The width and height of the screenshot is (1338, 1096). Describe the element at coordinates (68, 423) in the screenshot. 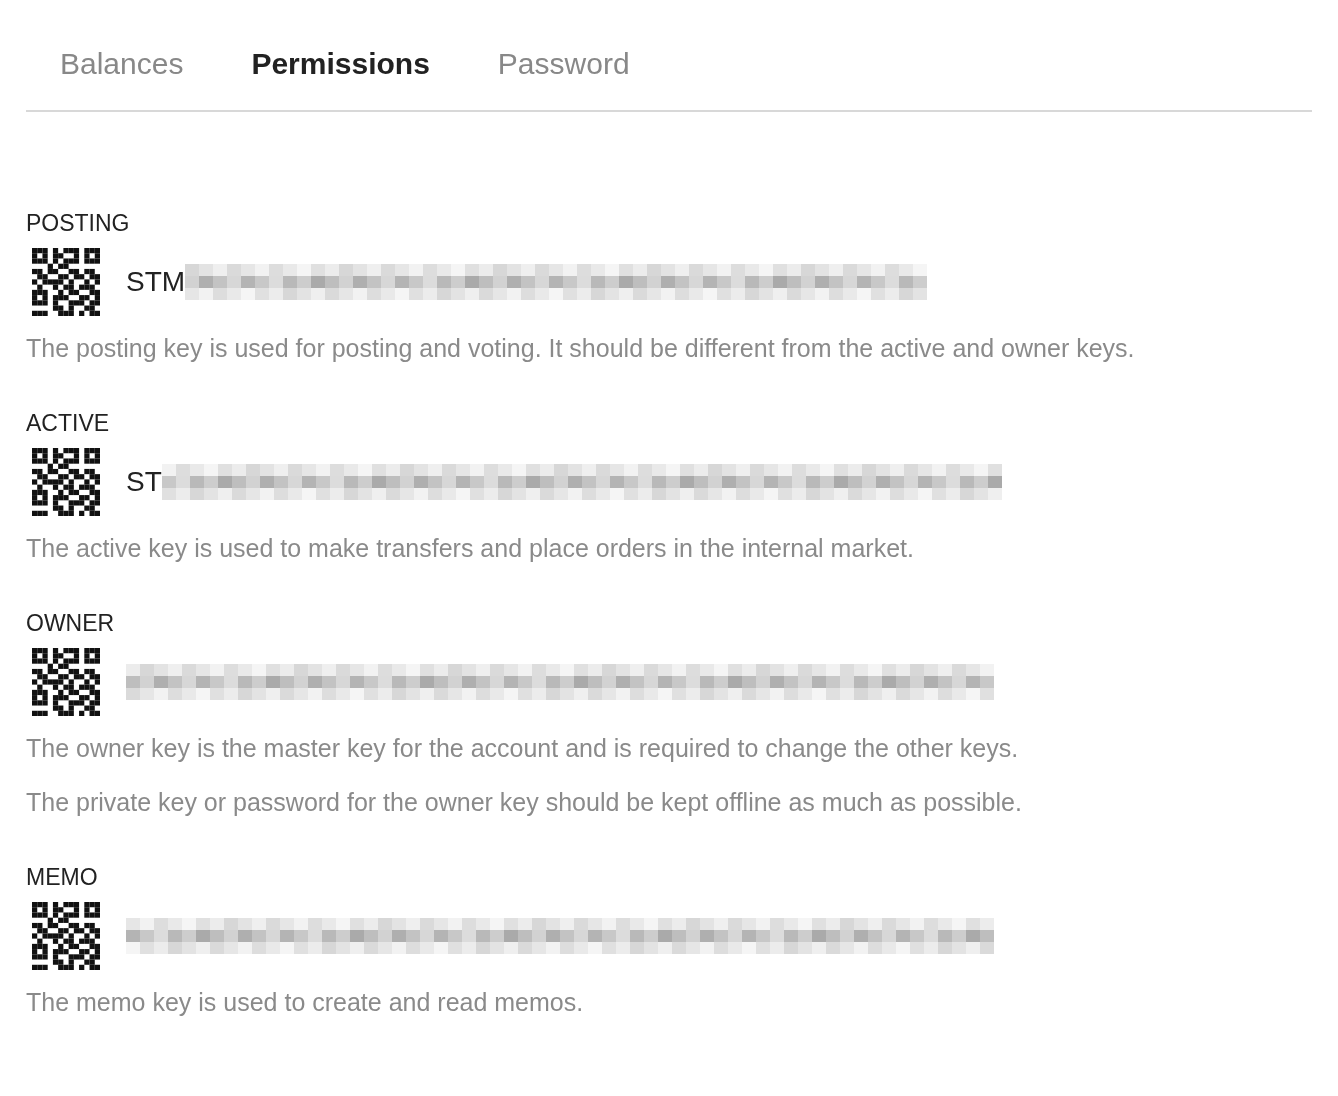

I see `key-label: ACTIVE` at that location.